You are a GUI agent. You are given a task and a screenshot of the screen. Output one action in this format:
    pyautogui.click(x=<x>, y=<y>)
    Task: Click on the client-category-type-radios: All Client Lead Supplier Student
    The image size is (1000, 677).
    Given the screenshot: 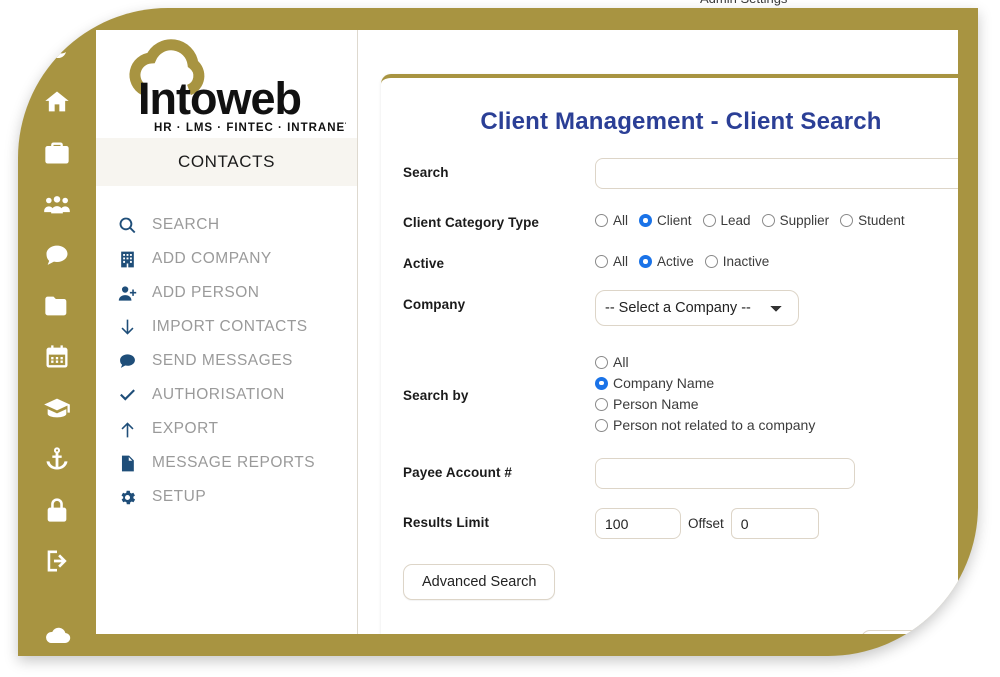 What is the action you would take?
    pyautogui.click(x=776, y=218)
    